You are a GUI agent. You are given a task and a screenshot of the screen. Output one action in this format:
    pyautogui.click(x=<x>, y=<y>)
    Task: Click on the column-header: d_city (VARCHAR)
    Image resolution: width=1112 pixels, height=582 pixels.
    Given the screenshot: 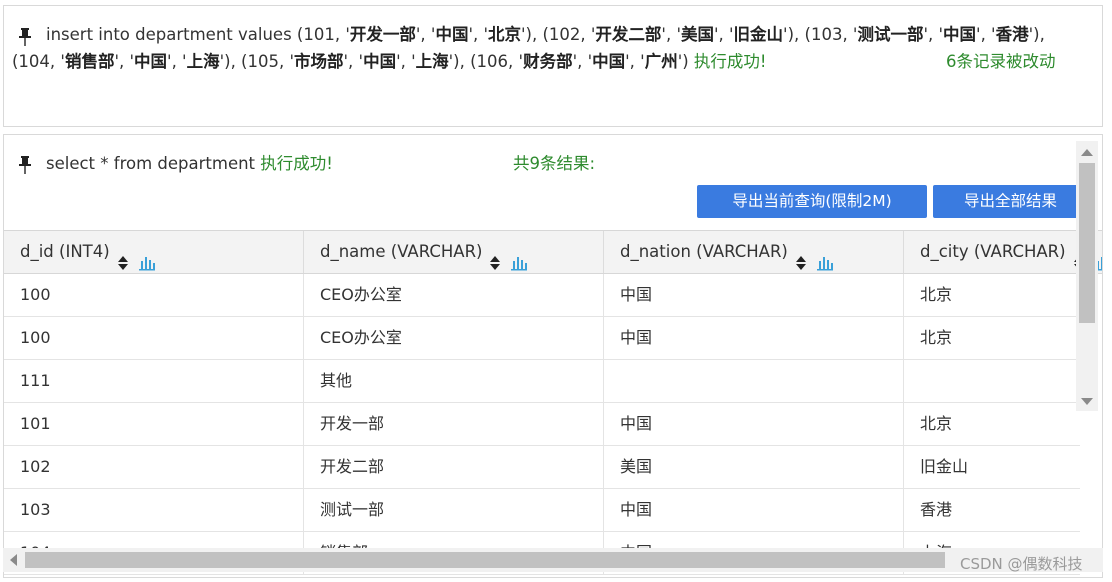 What is the action you would take?
    pyautogui.click(x=1003, y=252)
    